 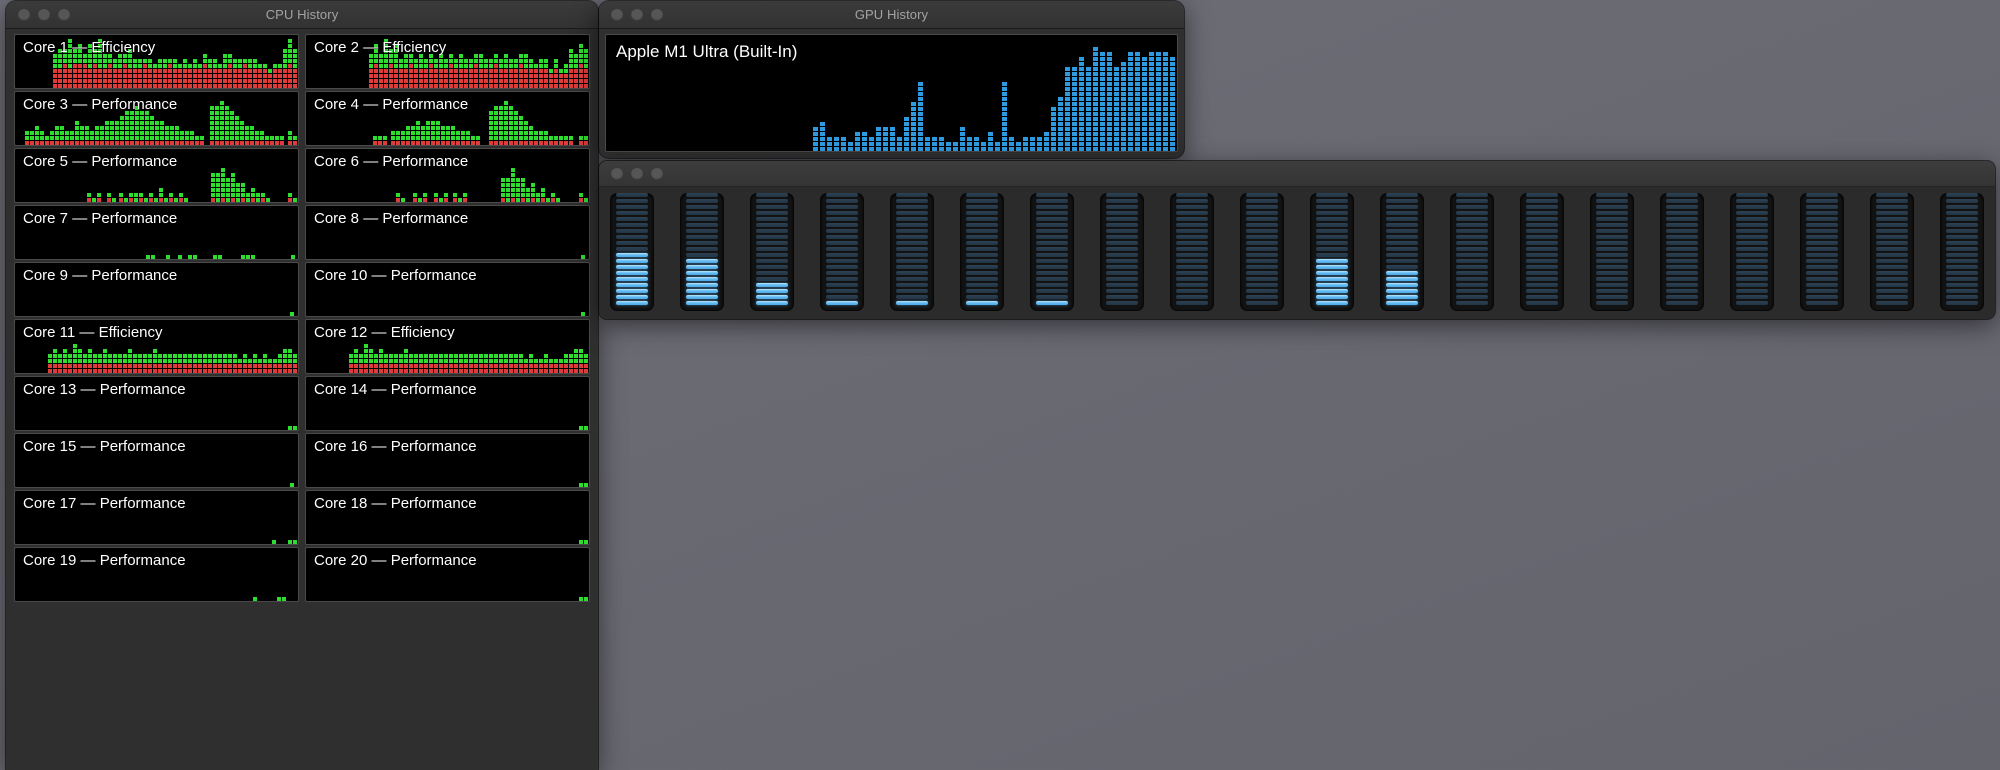 What do you see at coordinates (891, 79) in the screenshot?
I see `gpu-history-window: GPU History Apple M1 Ultra (Built-In)` at bounding box center [891, 79].